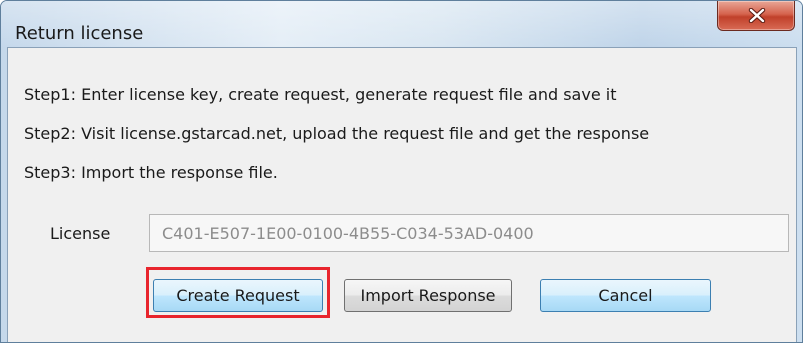 The image size is (806, 346). Describe the element at coordinates (625, 295) in the screenshot. I see `cancel-button: Cancel` at that location.